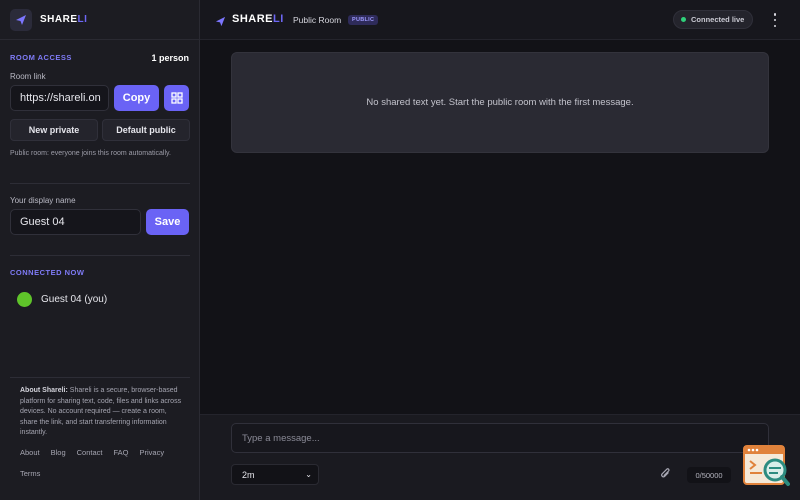  I want to click on new-private-button: New private, so click(54, 130).